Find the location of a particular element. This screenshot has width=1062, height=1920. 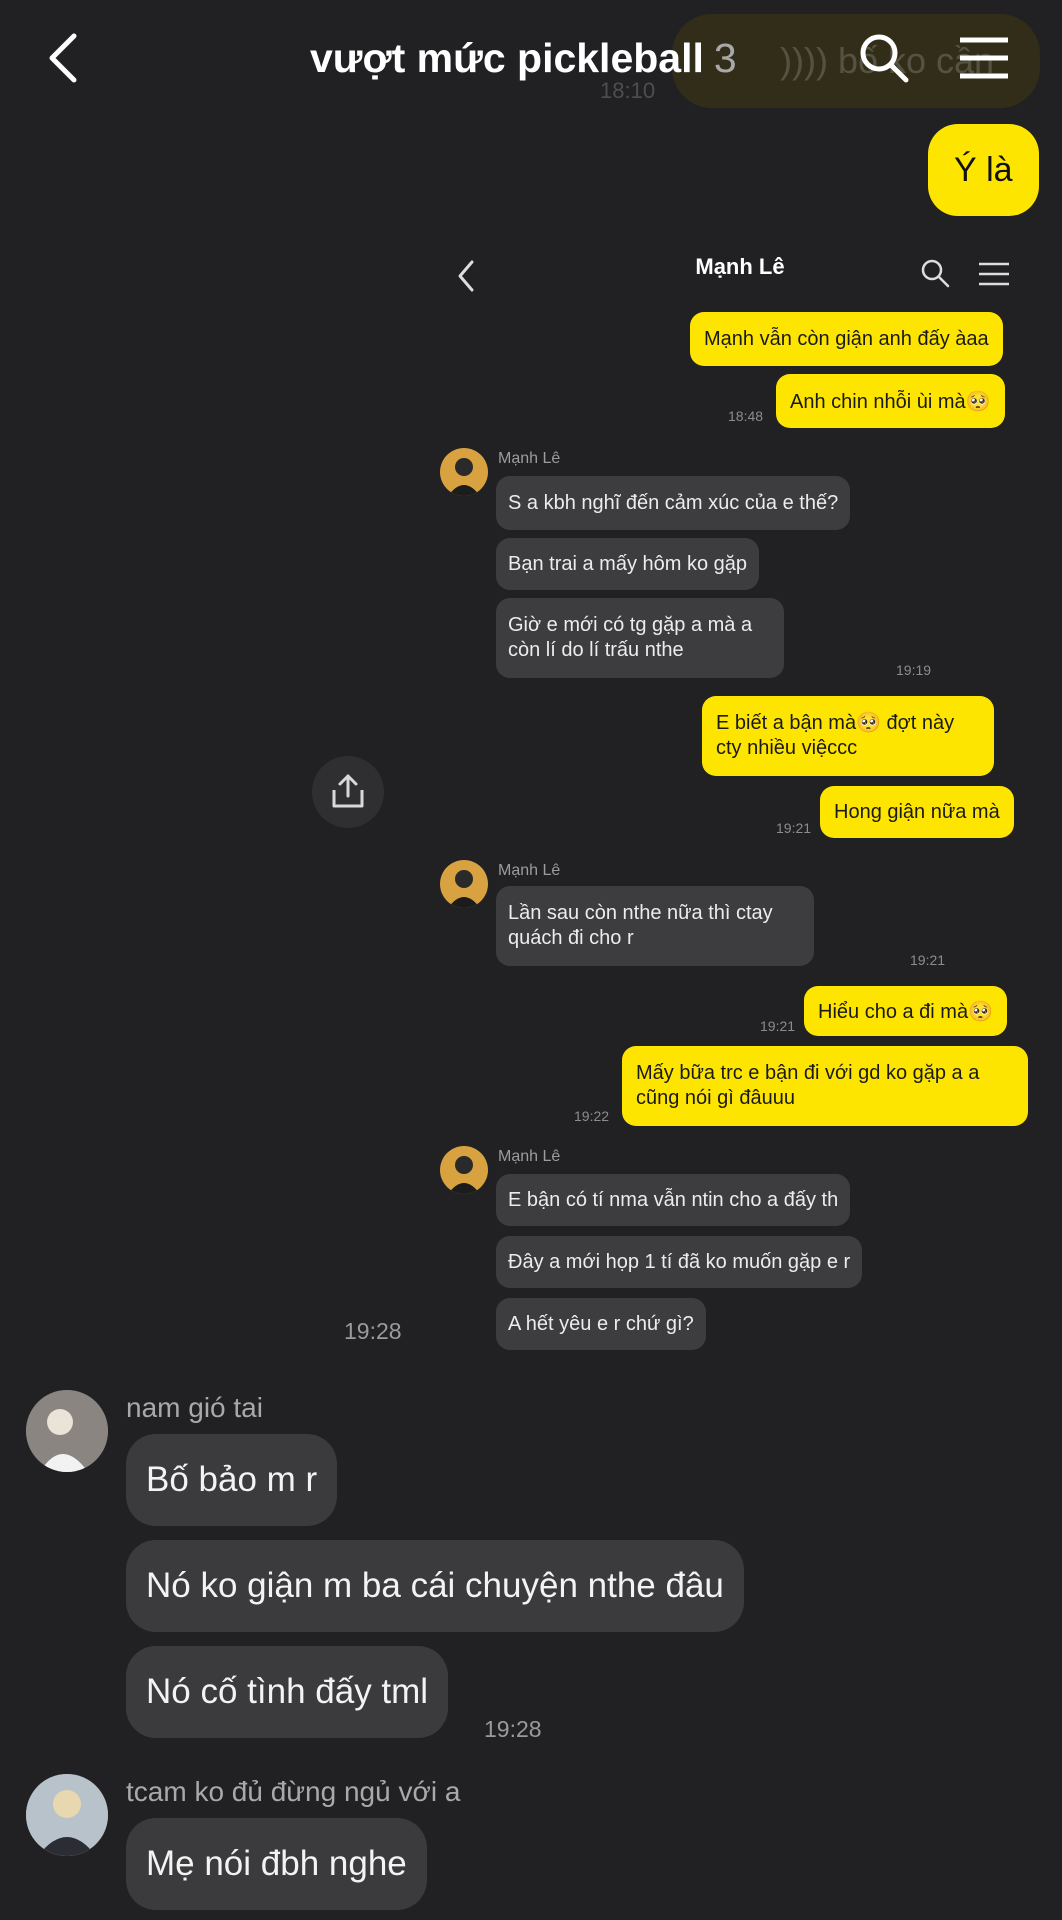

other-message-bubble: Nó cố tình đấy tml is located at coordinates (287, 1692).